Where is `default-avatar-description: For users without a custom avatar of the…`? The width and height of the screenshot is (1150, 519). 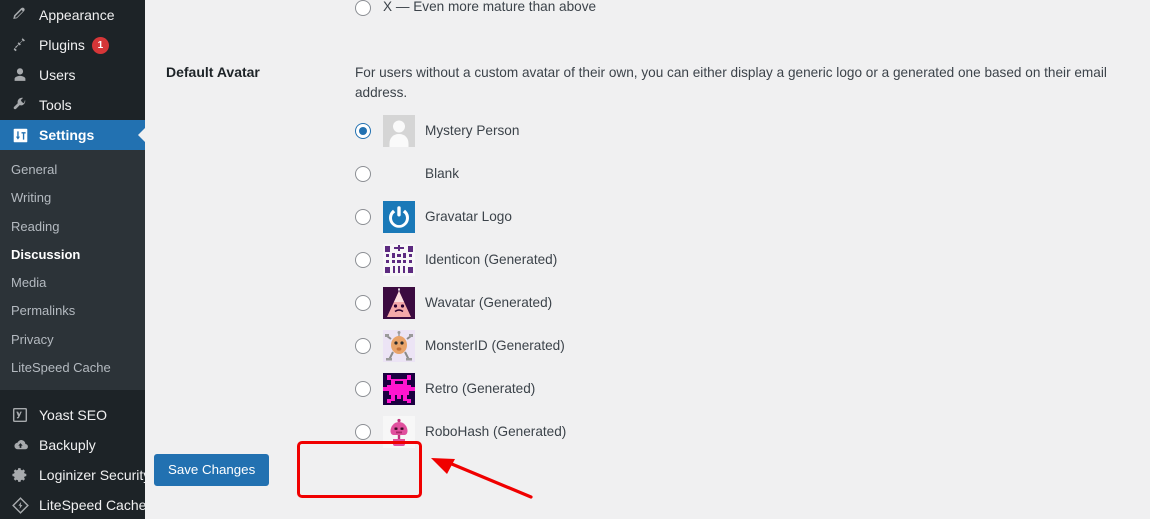 default-avatar-description: For users without a custom avatar of the… is located at coordinates (731, 83).